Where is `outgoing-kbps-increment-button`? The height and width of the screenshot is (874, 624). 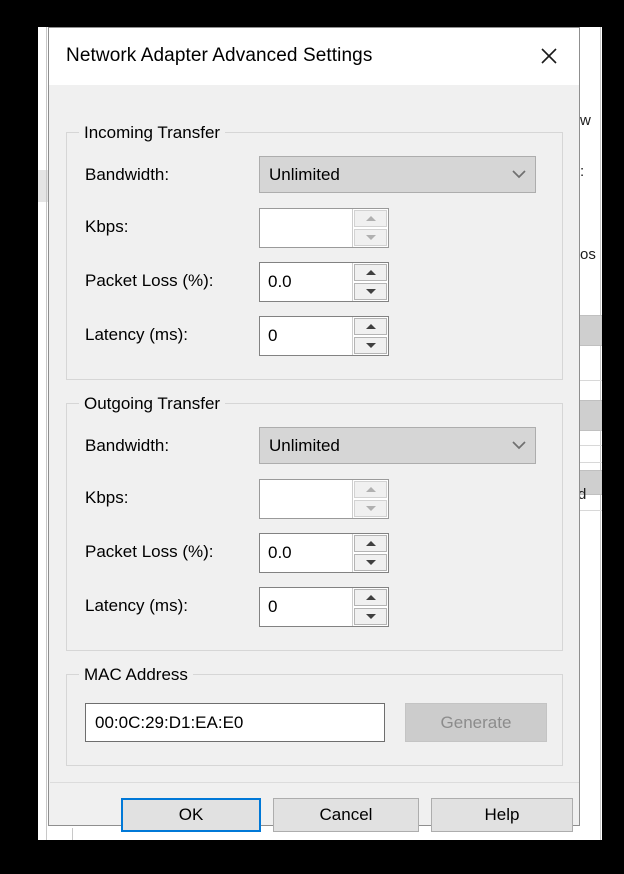
outgoing-kbps-increment-button is located at coordinates (370, 489).